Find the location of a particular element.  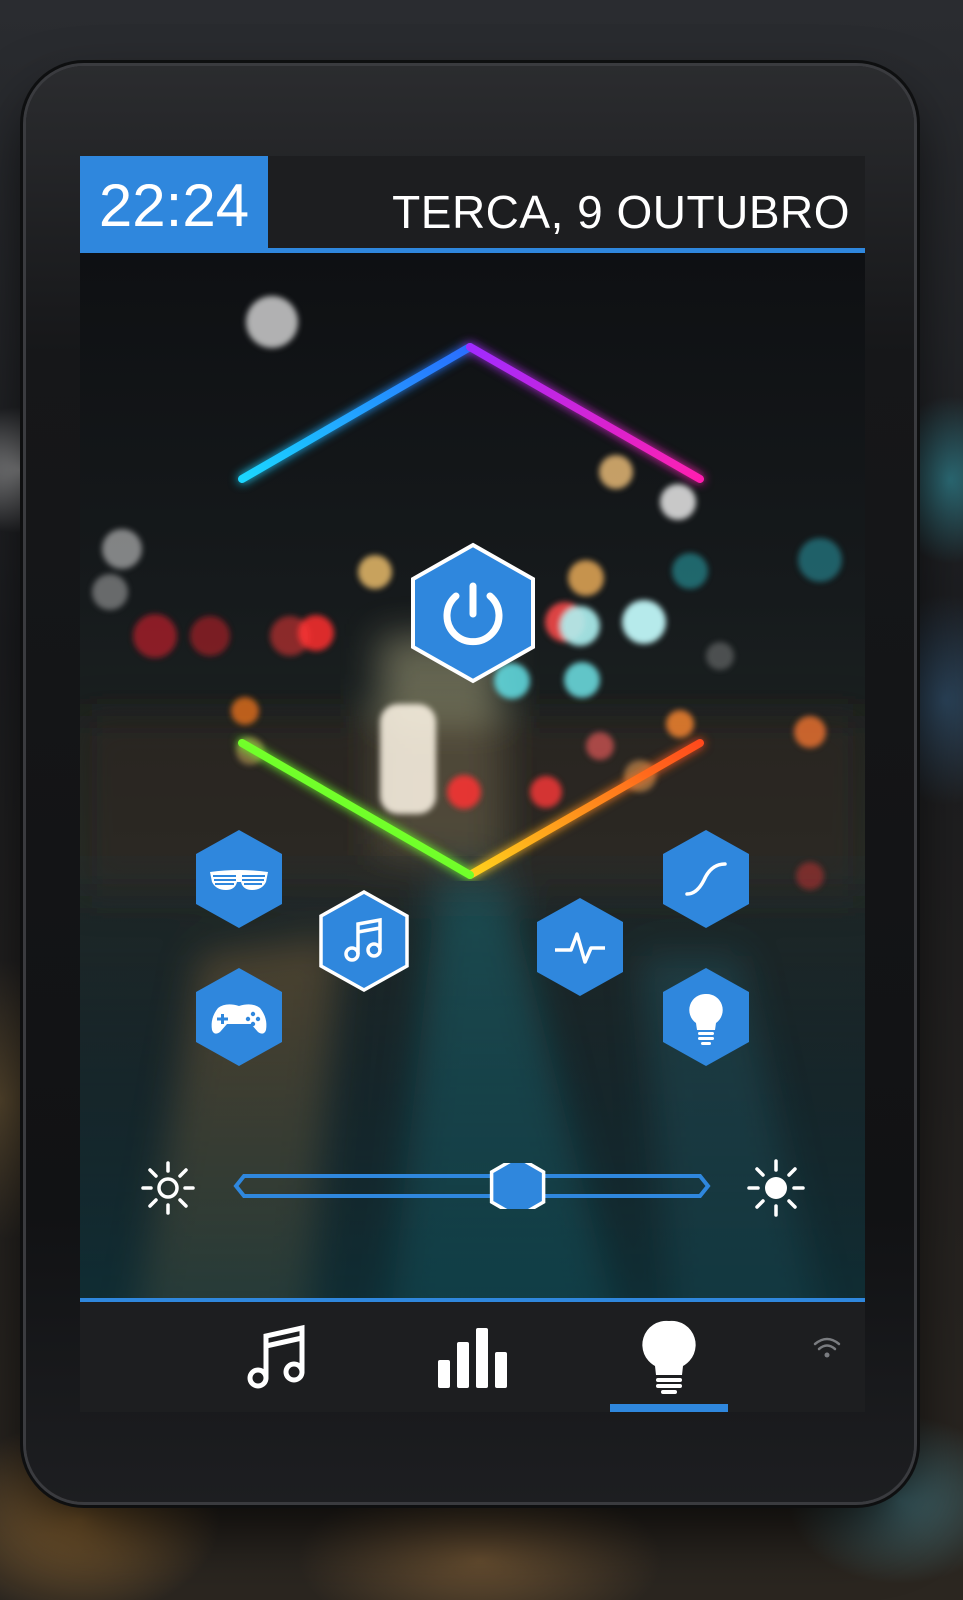

tab-lights is located at coordinates (669, 1357).